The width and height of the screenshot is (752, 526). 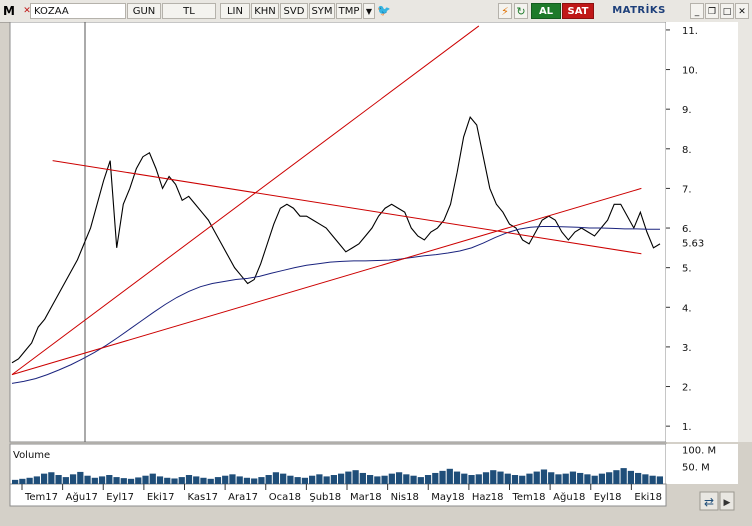 I want to click on period-button: GUN, so click(x=144, y=11).